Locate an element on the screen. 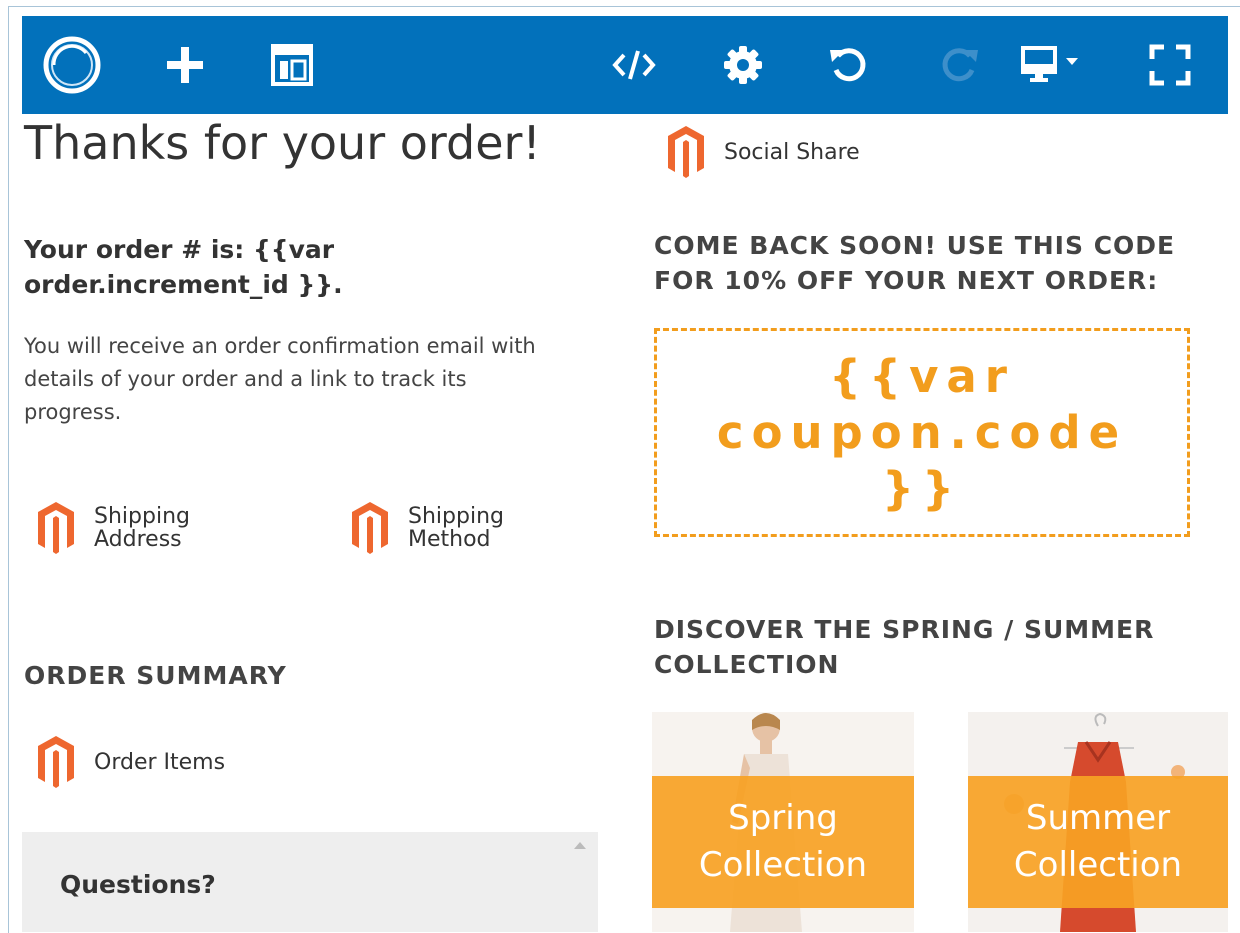 The image size is (1240, 933). spring-collection-banner: Spring Collection is located at coordinates (783, 822).